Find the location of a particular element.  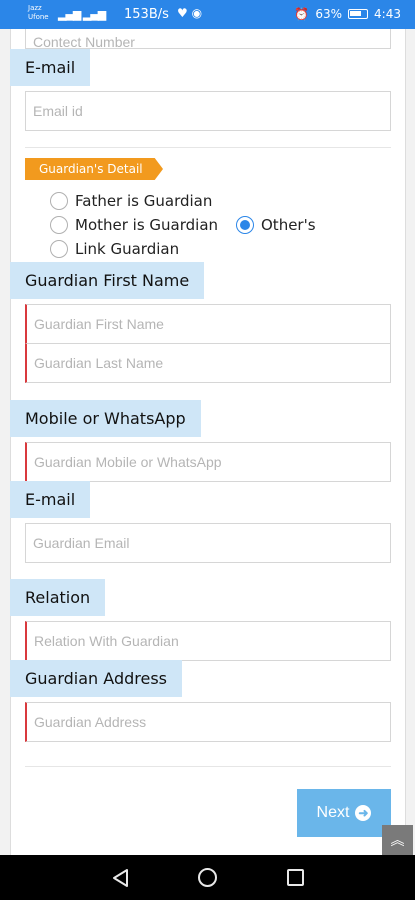

radio-others: Other's is located at coordinates (276, 225).